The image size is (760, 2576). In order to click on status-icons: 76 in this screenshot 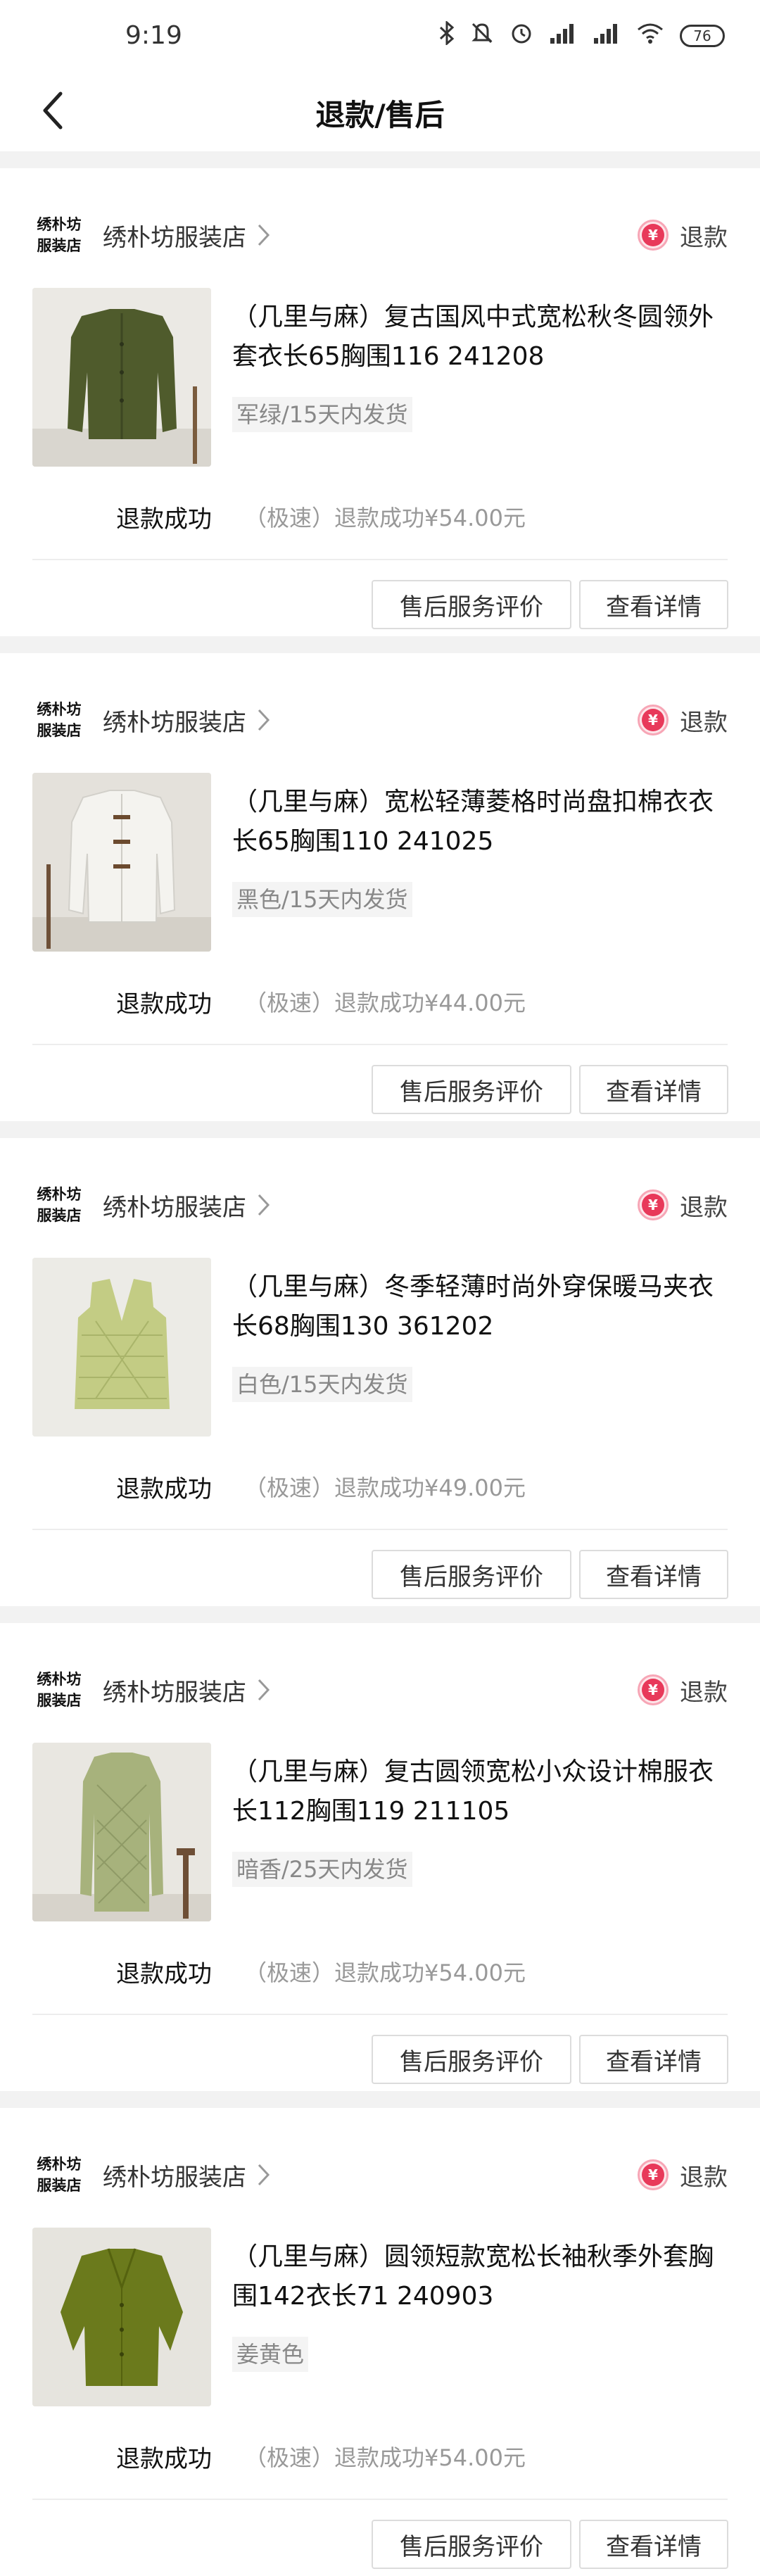, I will do `click(582, 35)`.